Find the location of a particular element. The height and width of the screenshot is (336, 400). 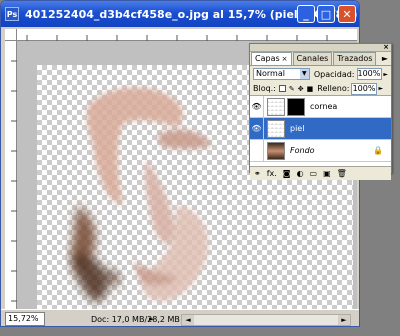

link-icon: ⚭ is located at coordinates (257, 173).